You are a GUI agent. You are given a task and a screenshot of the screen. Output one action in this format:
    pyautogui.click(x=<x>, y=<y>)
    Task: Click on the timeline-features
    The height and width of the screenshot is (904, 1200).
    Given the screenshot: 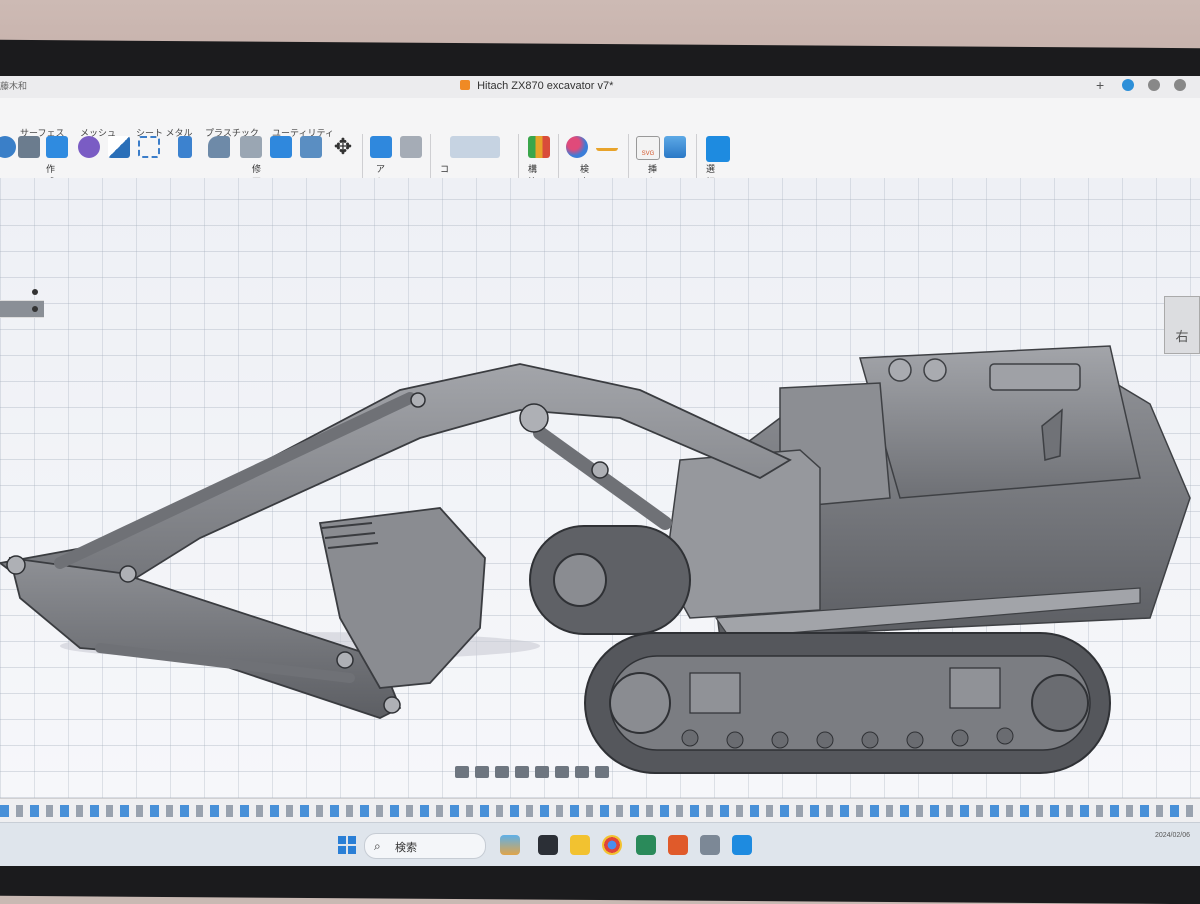 What is the action you would take?
    pyautogui.click(x=600, y=811)
    